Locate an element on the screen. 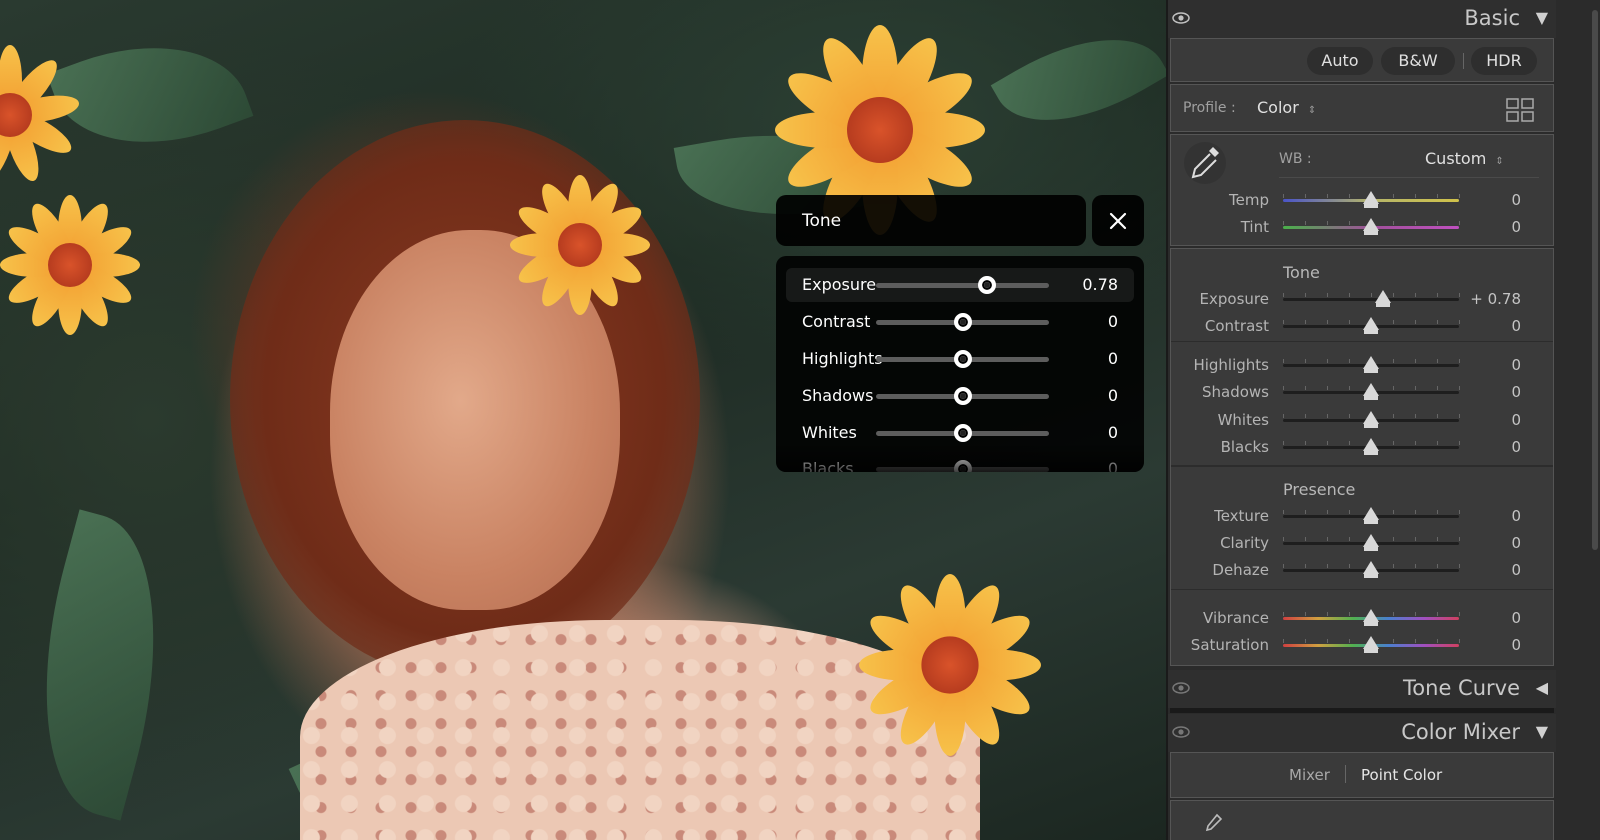 The width and height of the screenshot is (1600, 840). divider is located at coordinates (1362, 710).